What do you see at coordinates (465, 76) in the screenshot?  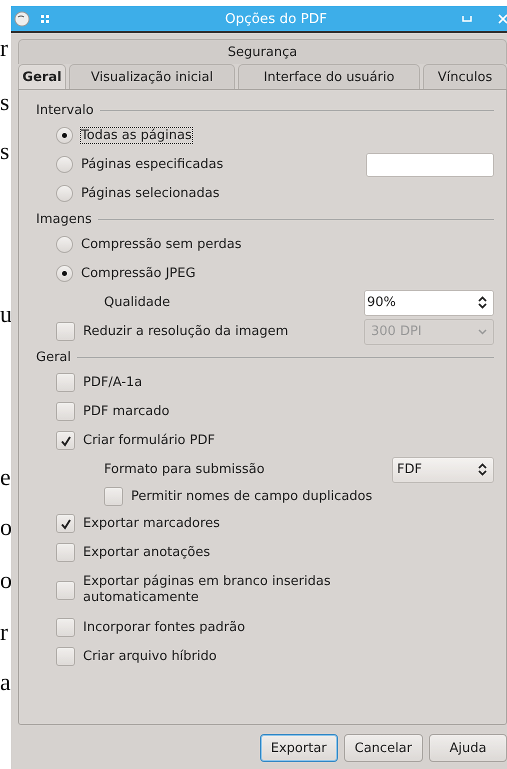 I see `tab: Vínculos` at bounding box center [465, 76].